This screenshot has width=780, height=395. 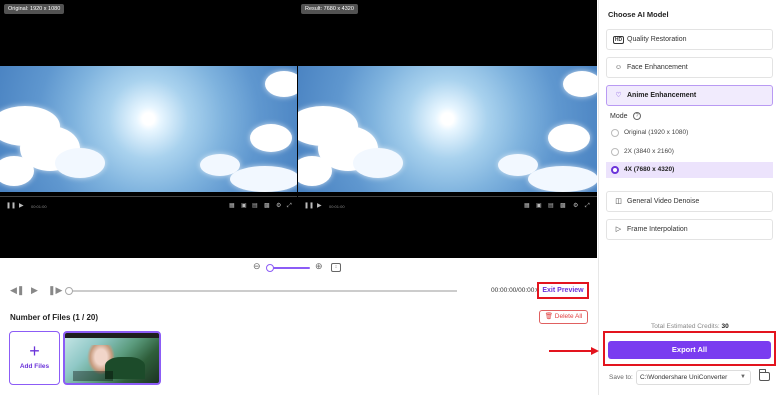 What do you see at coordinates (618, 201) in the screenshot?
I see `denoise-icon: ◫` at bounding box center [618, 201].